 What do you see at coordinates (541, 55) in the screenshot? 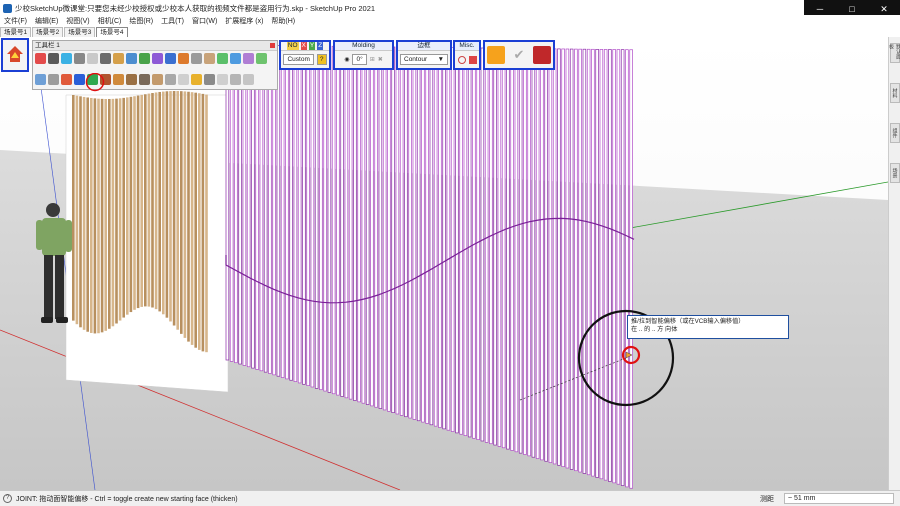
I see `exit-door-icon` at bounding box center [541, 55].